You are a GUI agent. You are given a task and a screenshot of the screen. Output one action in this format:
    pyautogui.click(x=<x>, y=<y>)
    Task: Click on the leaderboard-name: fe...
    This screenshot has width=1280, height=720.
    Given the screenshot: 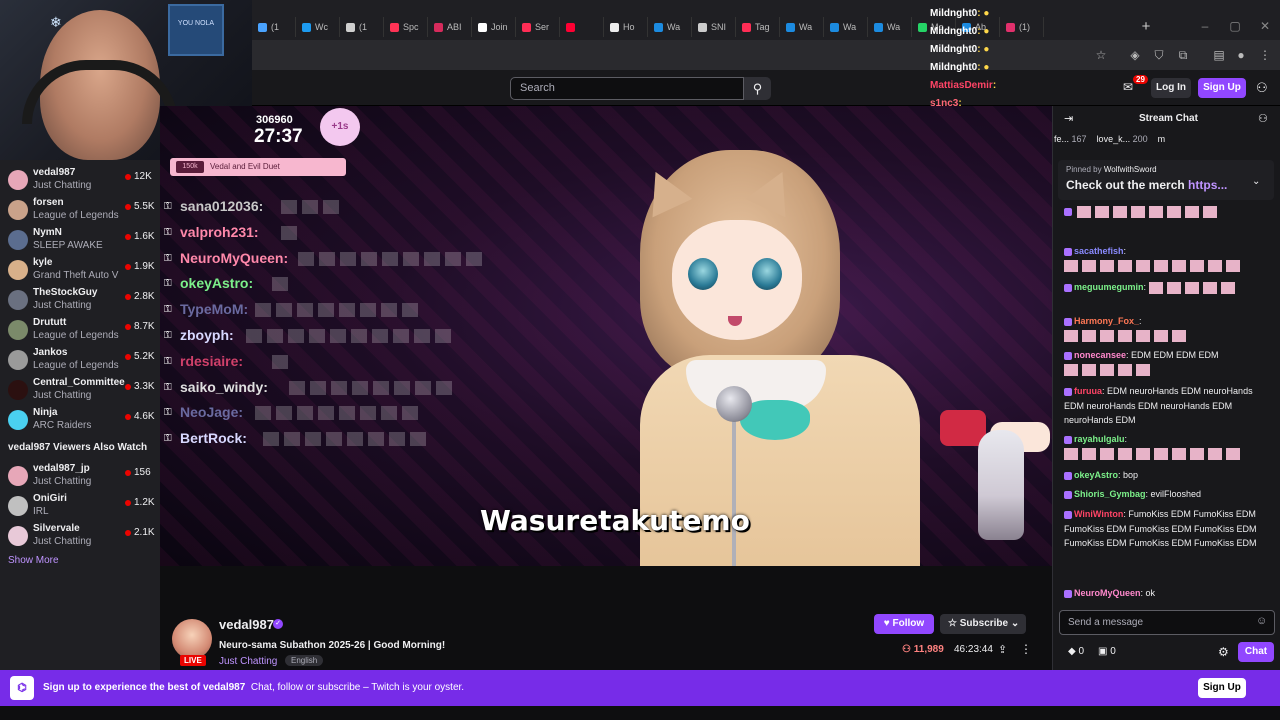 What is the action you would take?
    pyautogui.click(x=1062, y=139)
    